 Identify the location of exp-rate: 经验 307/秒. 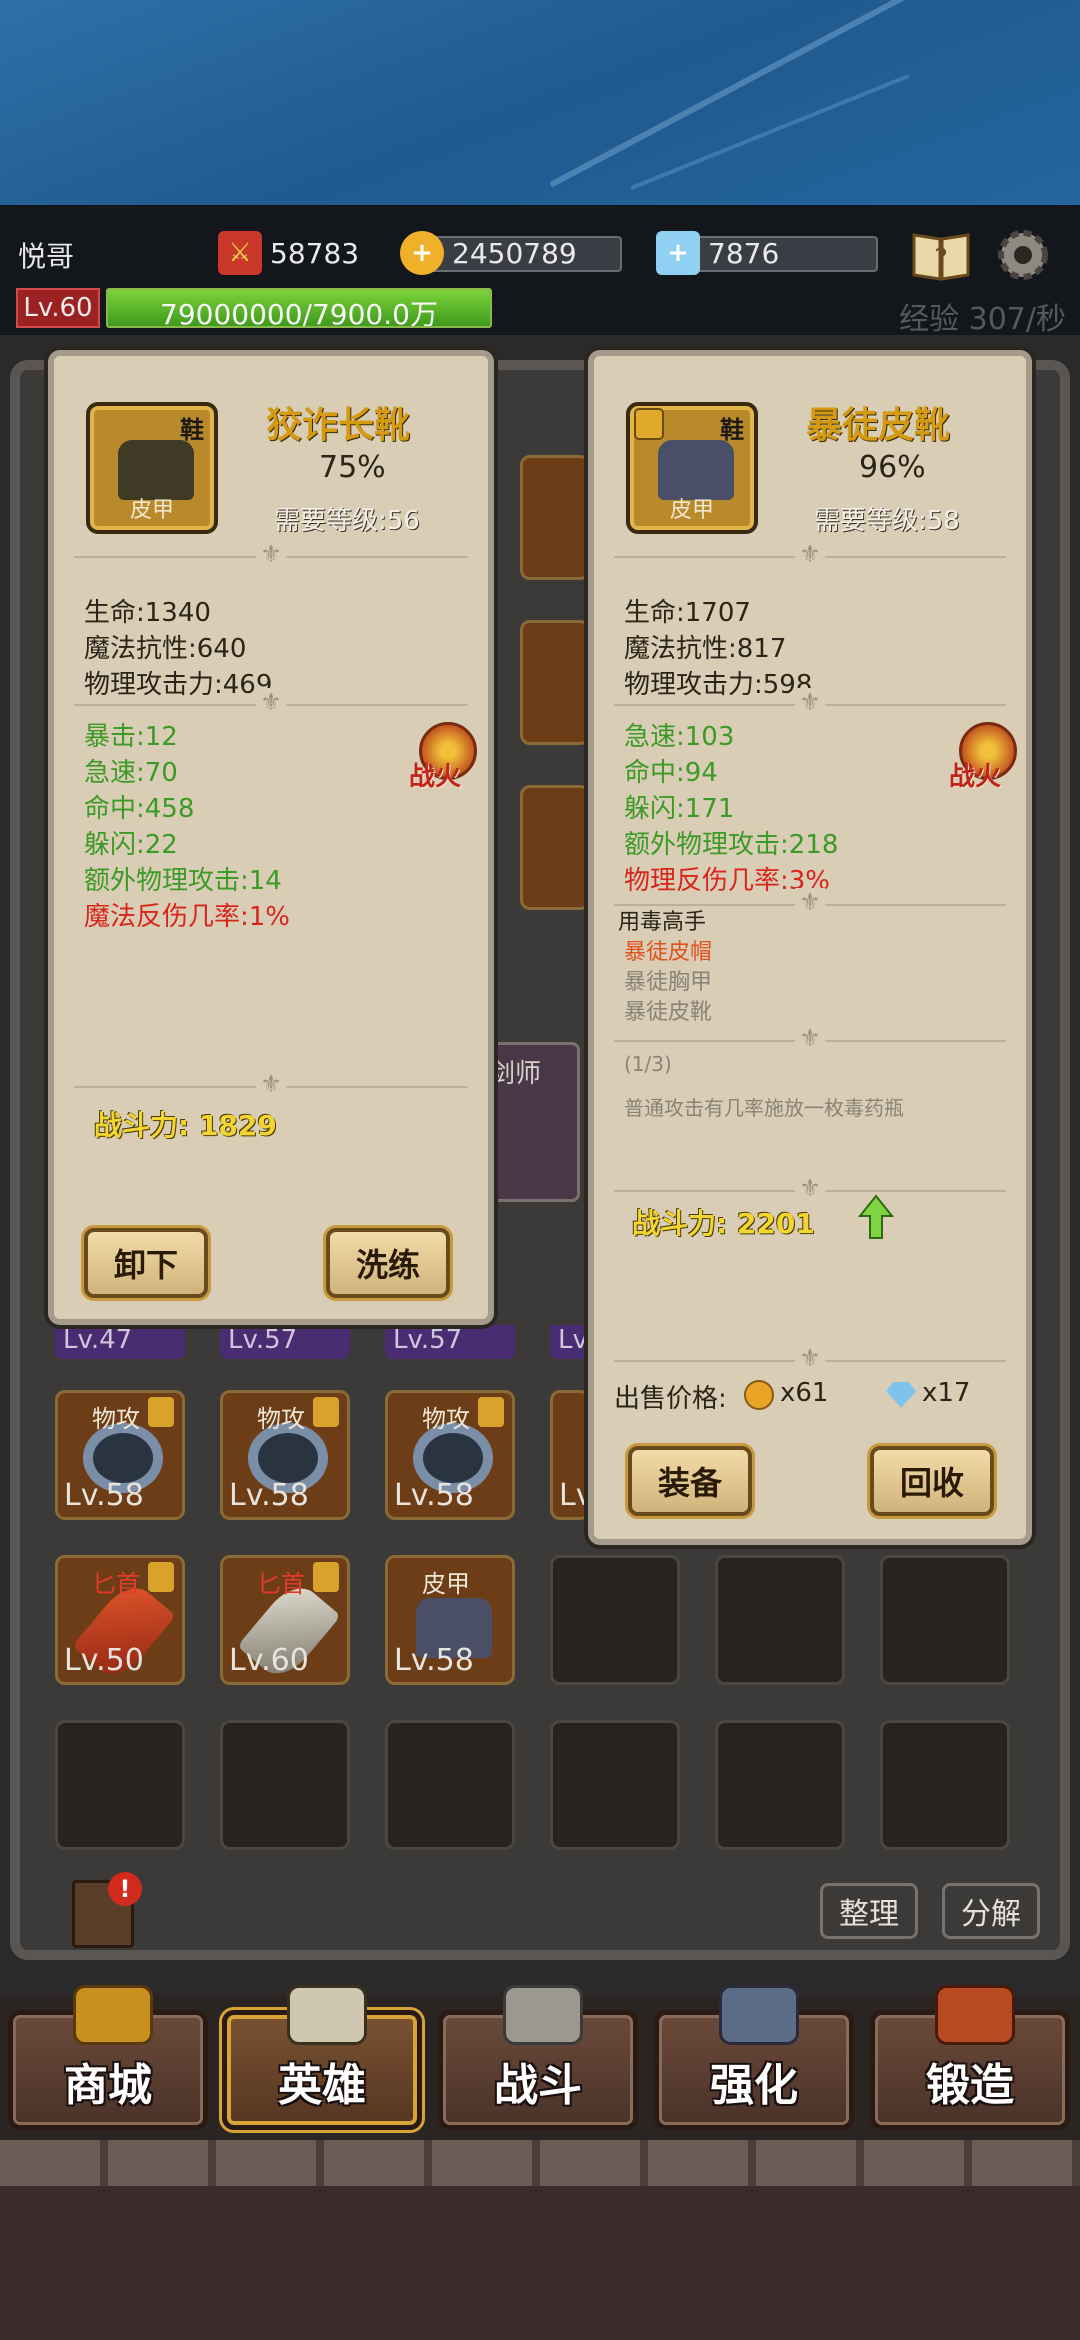
(982, 319).